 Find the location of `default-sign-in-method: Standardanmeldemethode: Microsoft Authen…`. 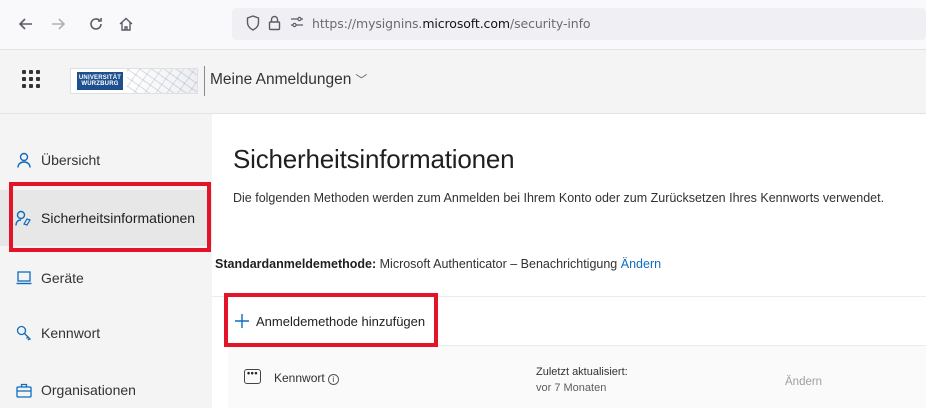

default-sign-in-method: Standardanmeldemethode: Microsoft Authen… is located at coordinates (438, 264).